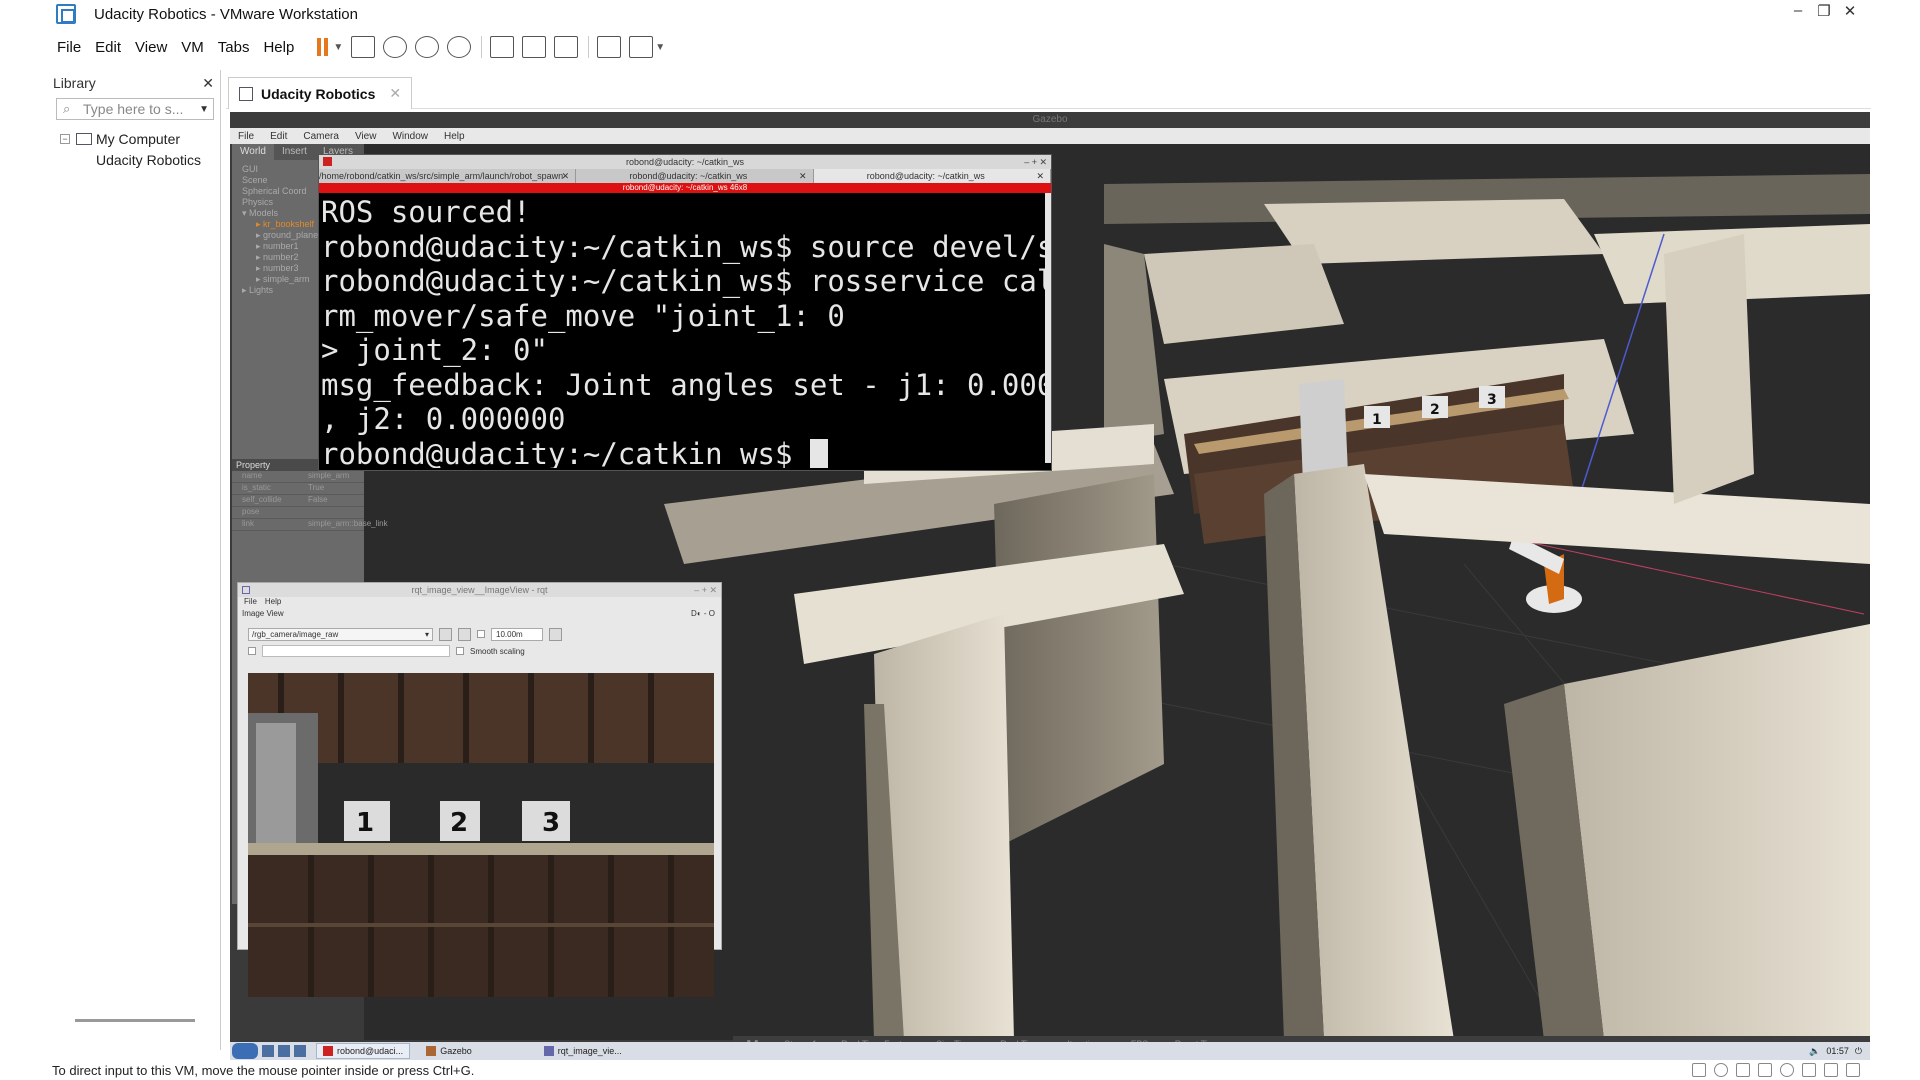 This screenshot has height=1080, width=1920. Describe the element at coordinates (298, 501) in the screenshot. I see `property-row: self_collide False` at that location.